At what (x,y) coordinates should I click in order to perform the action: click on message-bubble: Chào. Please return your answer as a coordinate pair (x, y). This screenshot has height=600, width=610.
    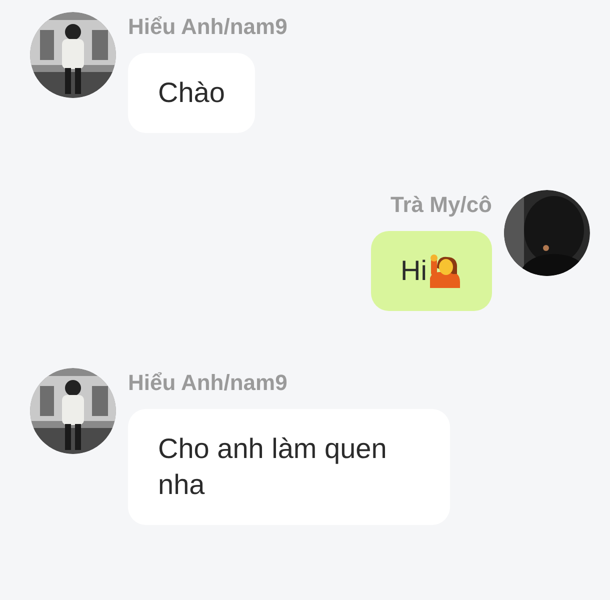
    Looking at the image, I should click on (191, 93).